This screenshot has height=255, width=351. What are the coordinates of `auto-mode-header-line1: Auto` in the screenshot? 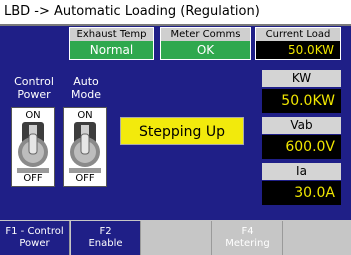 It's located at (86, 81).